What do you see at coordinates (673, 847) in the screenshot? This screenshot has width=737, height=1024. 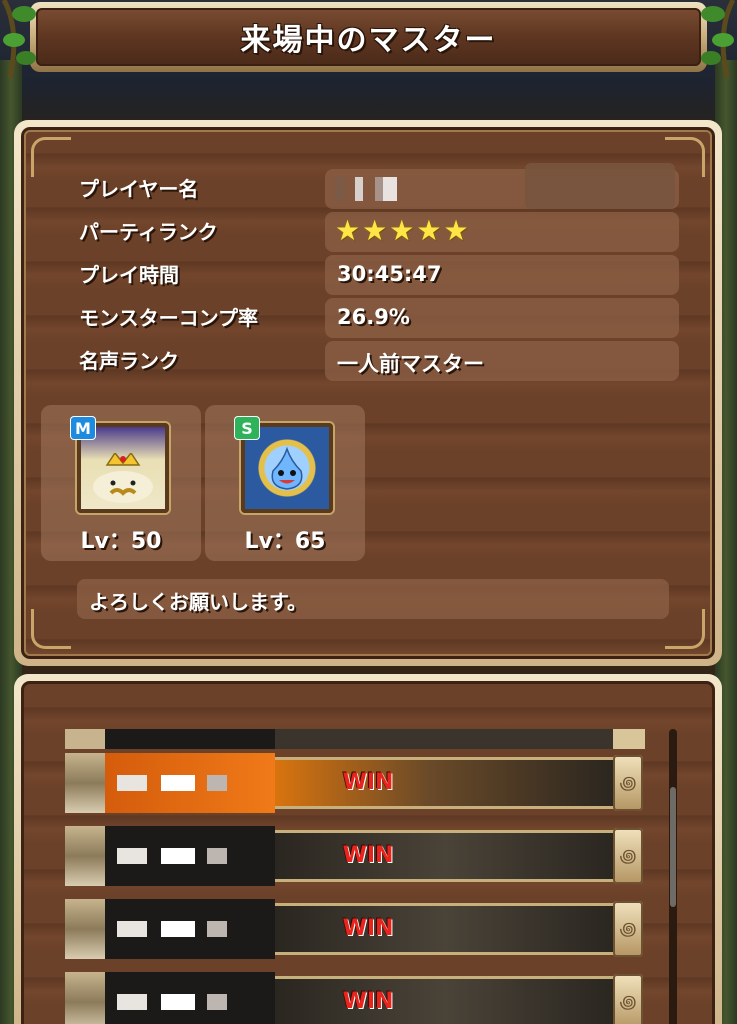 I see `scrollbar-thumb` at bounding box center [673, 847].